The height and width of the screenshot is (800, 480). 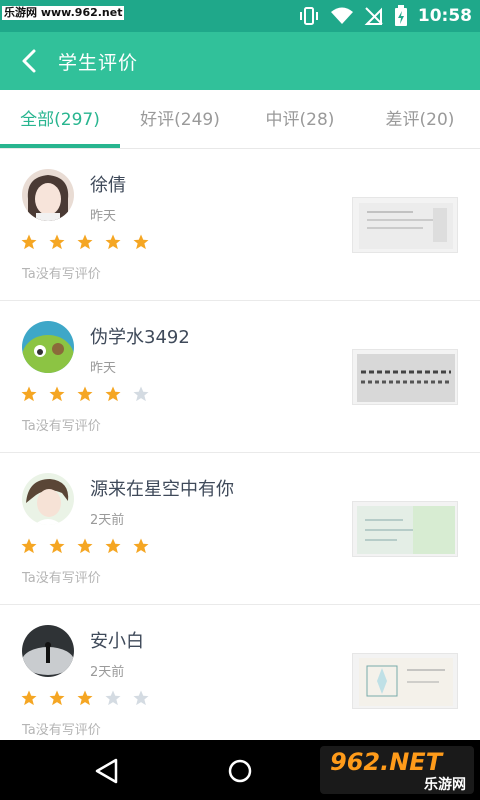 What do you see at coordinates (240, 16) in the screenshot?
I see `status-bar: 乐游网 www.962.net 10:58` at bounding box center [240, 16].